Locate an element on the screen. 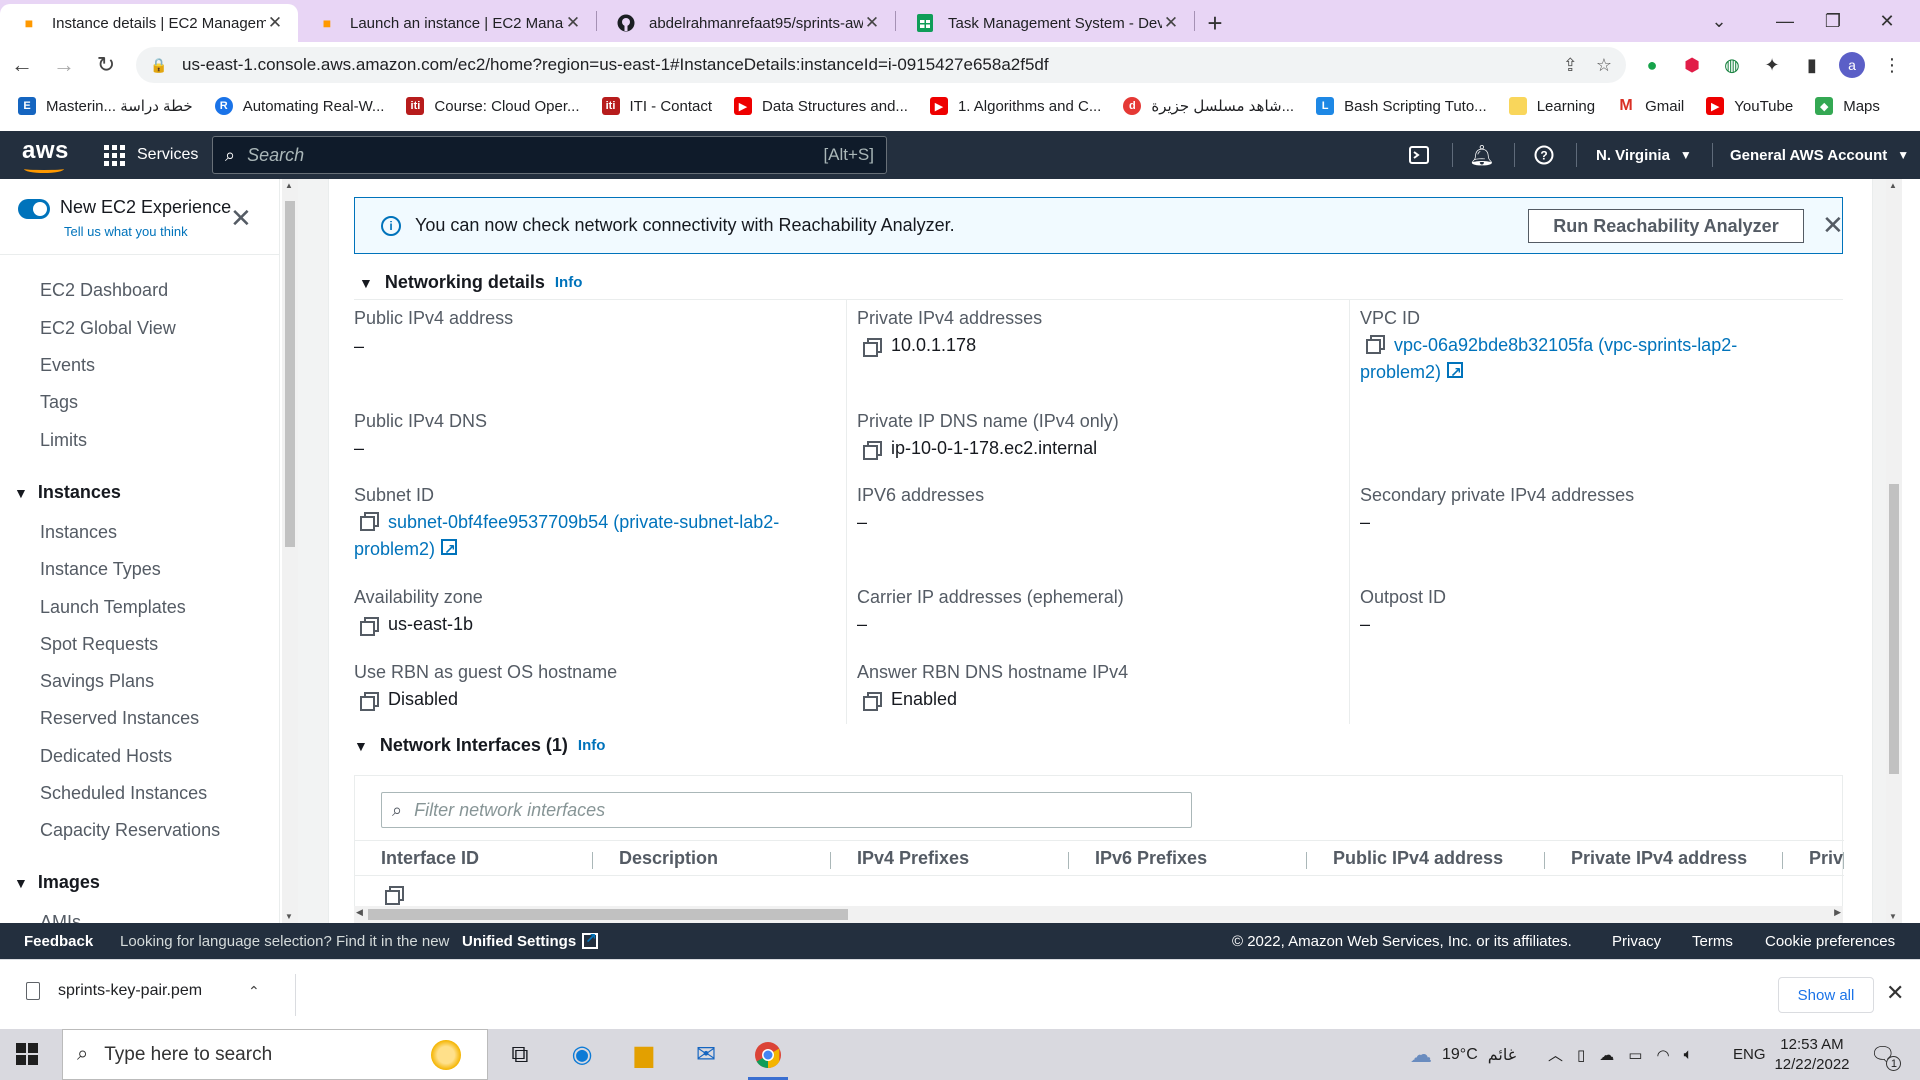  tab-search-icon: ⌄ is located at coordinates (1719, 21).